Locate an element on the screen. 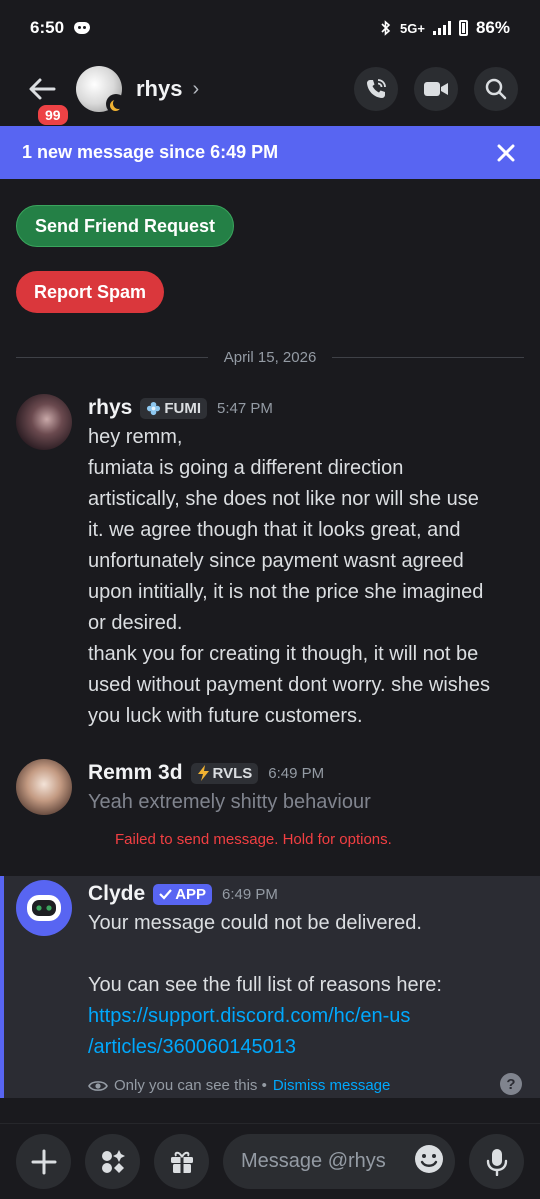 This screenshot has height=1199, width=540. plus-icon is located at coordinates (43, 1161).